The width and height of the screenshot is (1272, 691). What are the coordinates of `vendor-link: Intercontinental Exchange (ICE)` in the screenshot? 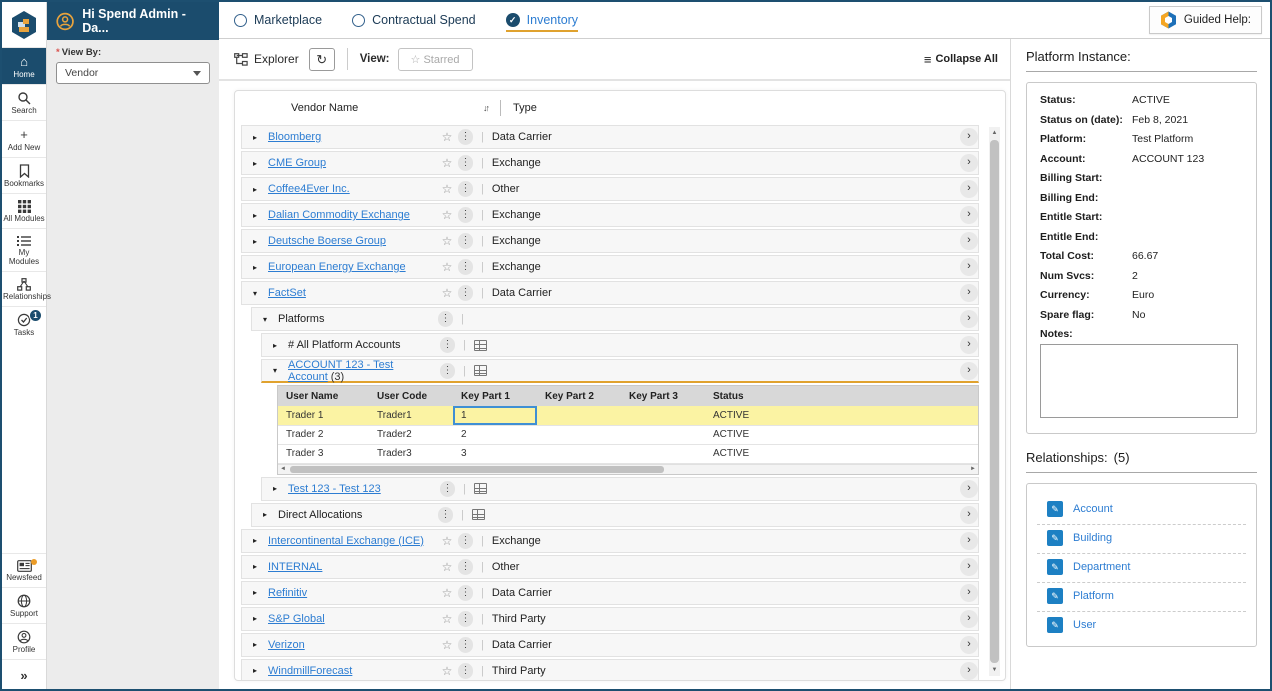 It's located at (346, 541).